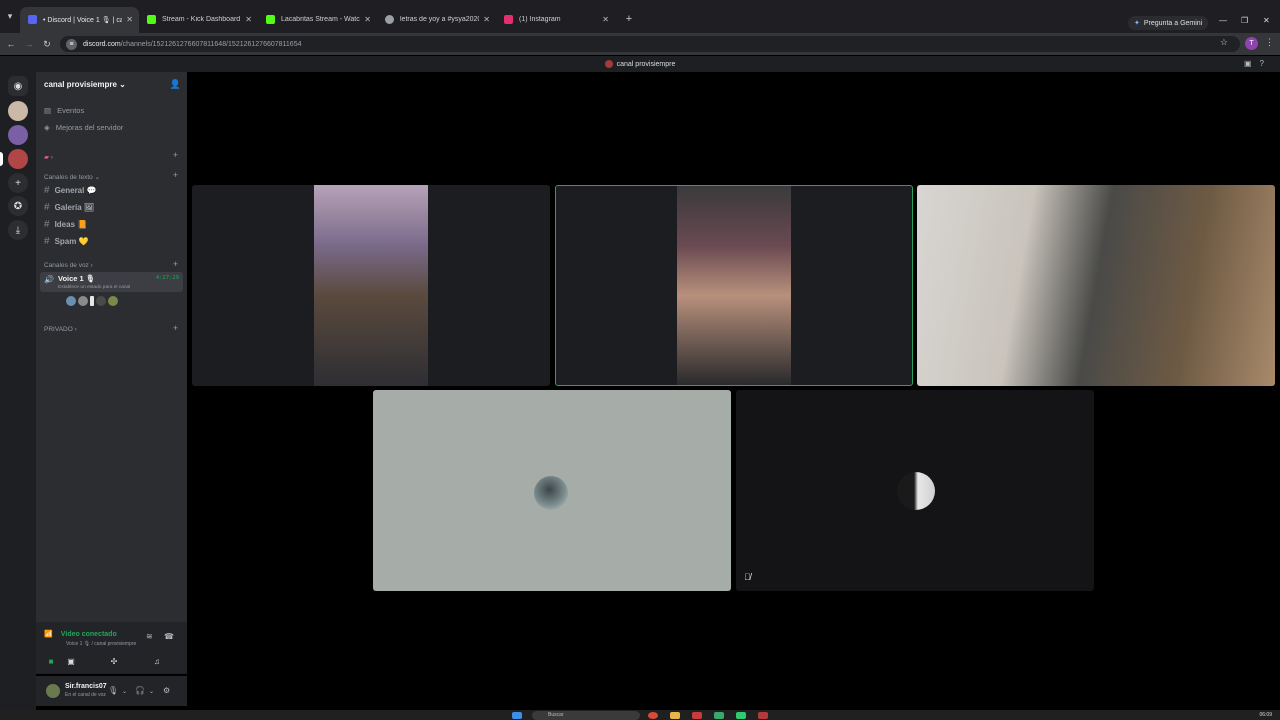  Describe the element at coordinates (18, 86) in the screenshot. I see `discord-home-icon: ◉` at that location.